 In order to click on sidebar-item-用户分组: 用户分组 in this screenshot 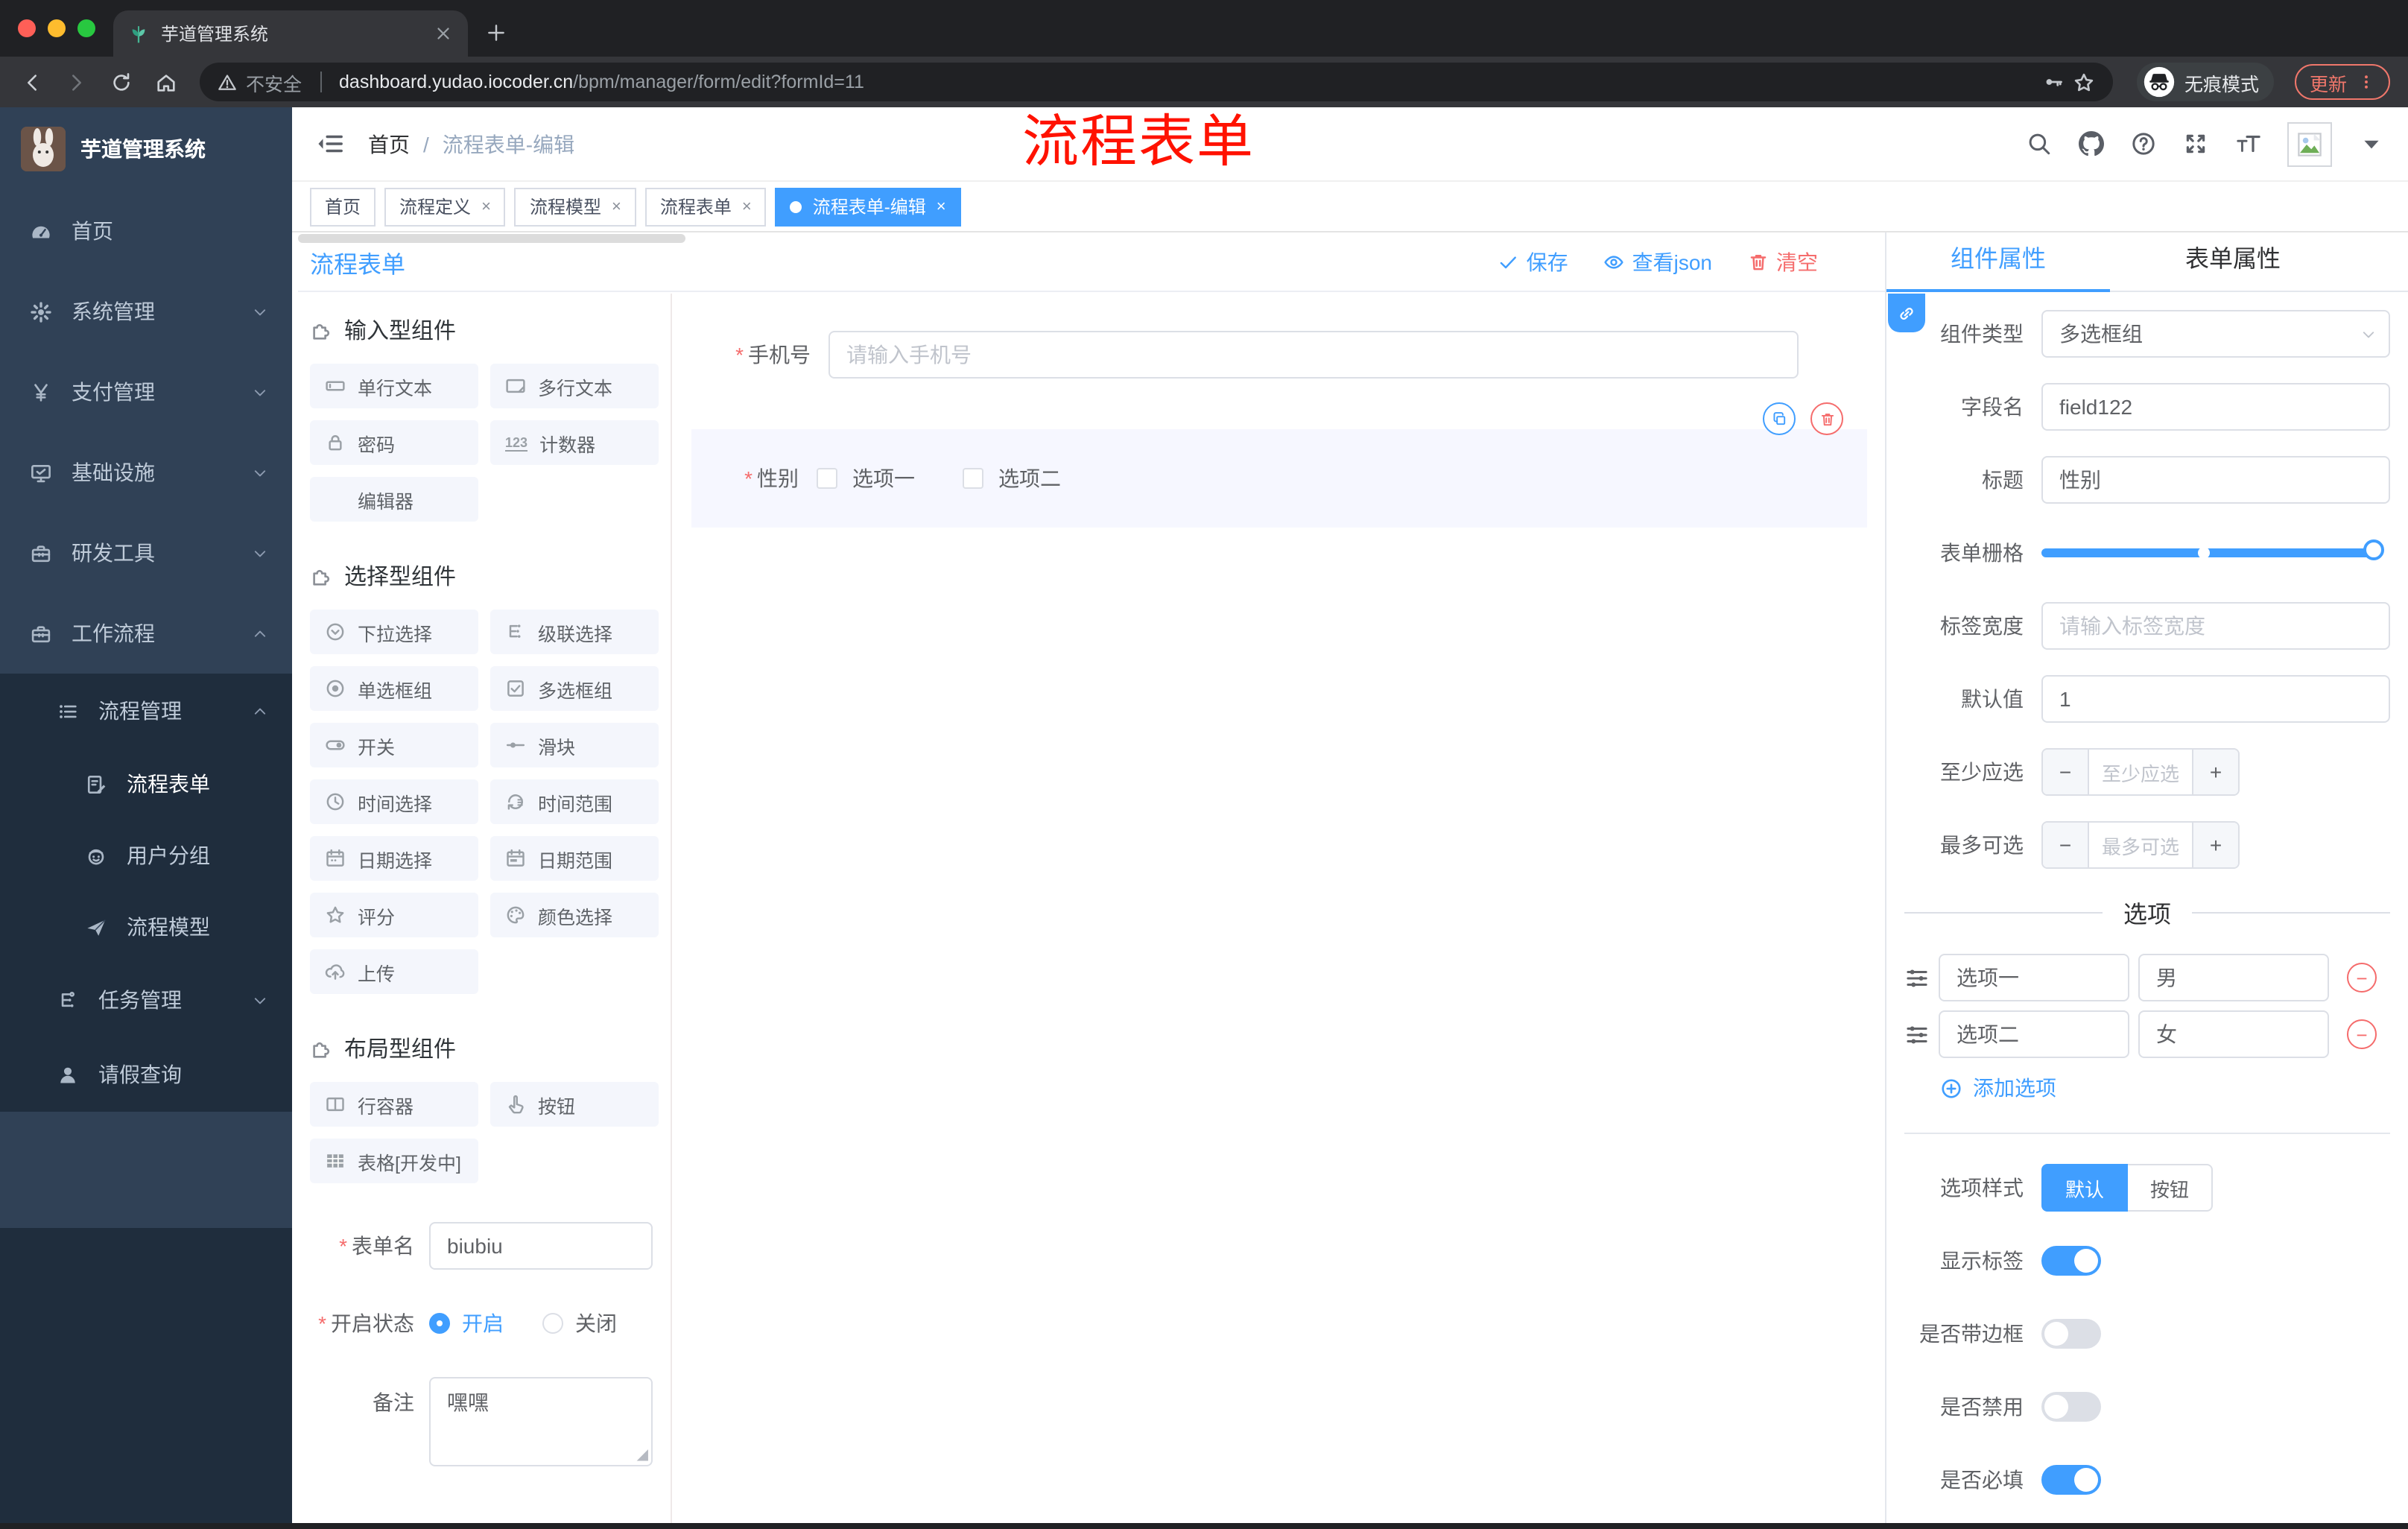, I will do `click(146, 855)`.